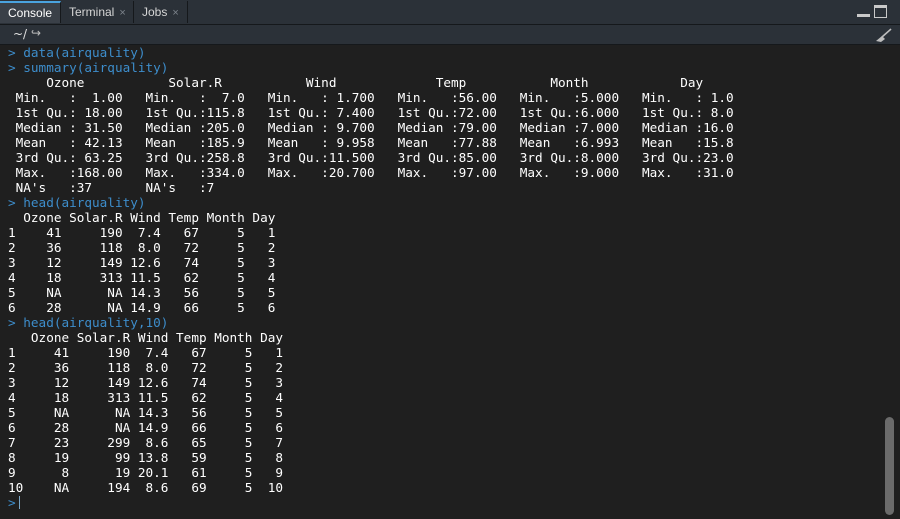 This screenshot has width=900, height=519. Describe the element at coordinates (145, 472) in the screenshot. I see `table-row: 9 8 19 20.1 61 5 9` at that location.